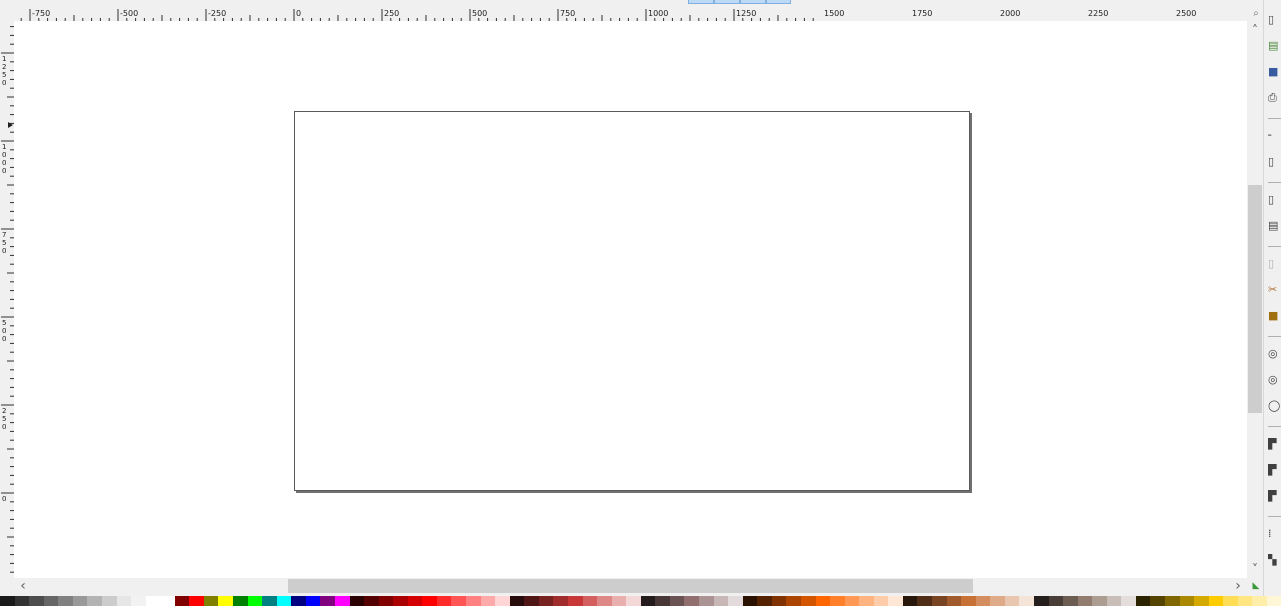 The height and width of the screenshot is (606, 1281). Describe the element at coordinates (1256, 14) in the screenshot. I see `zoom-icon: ⌕` at that location.